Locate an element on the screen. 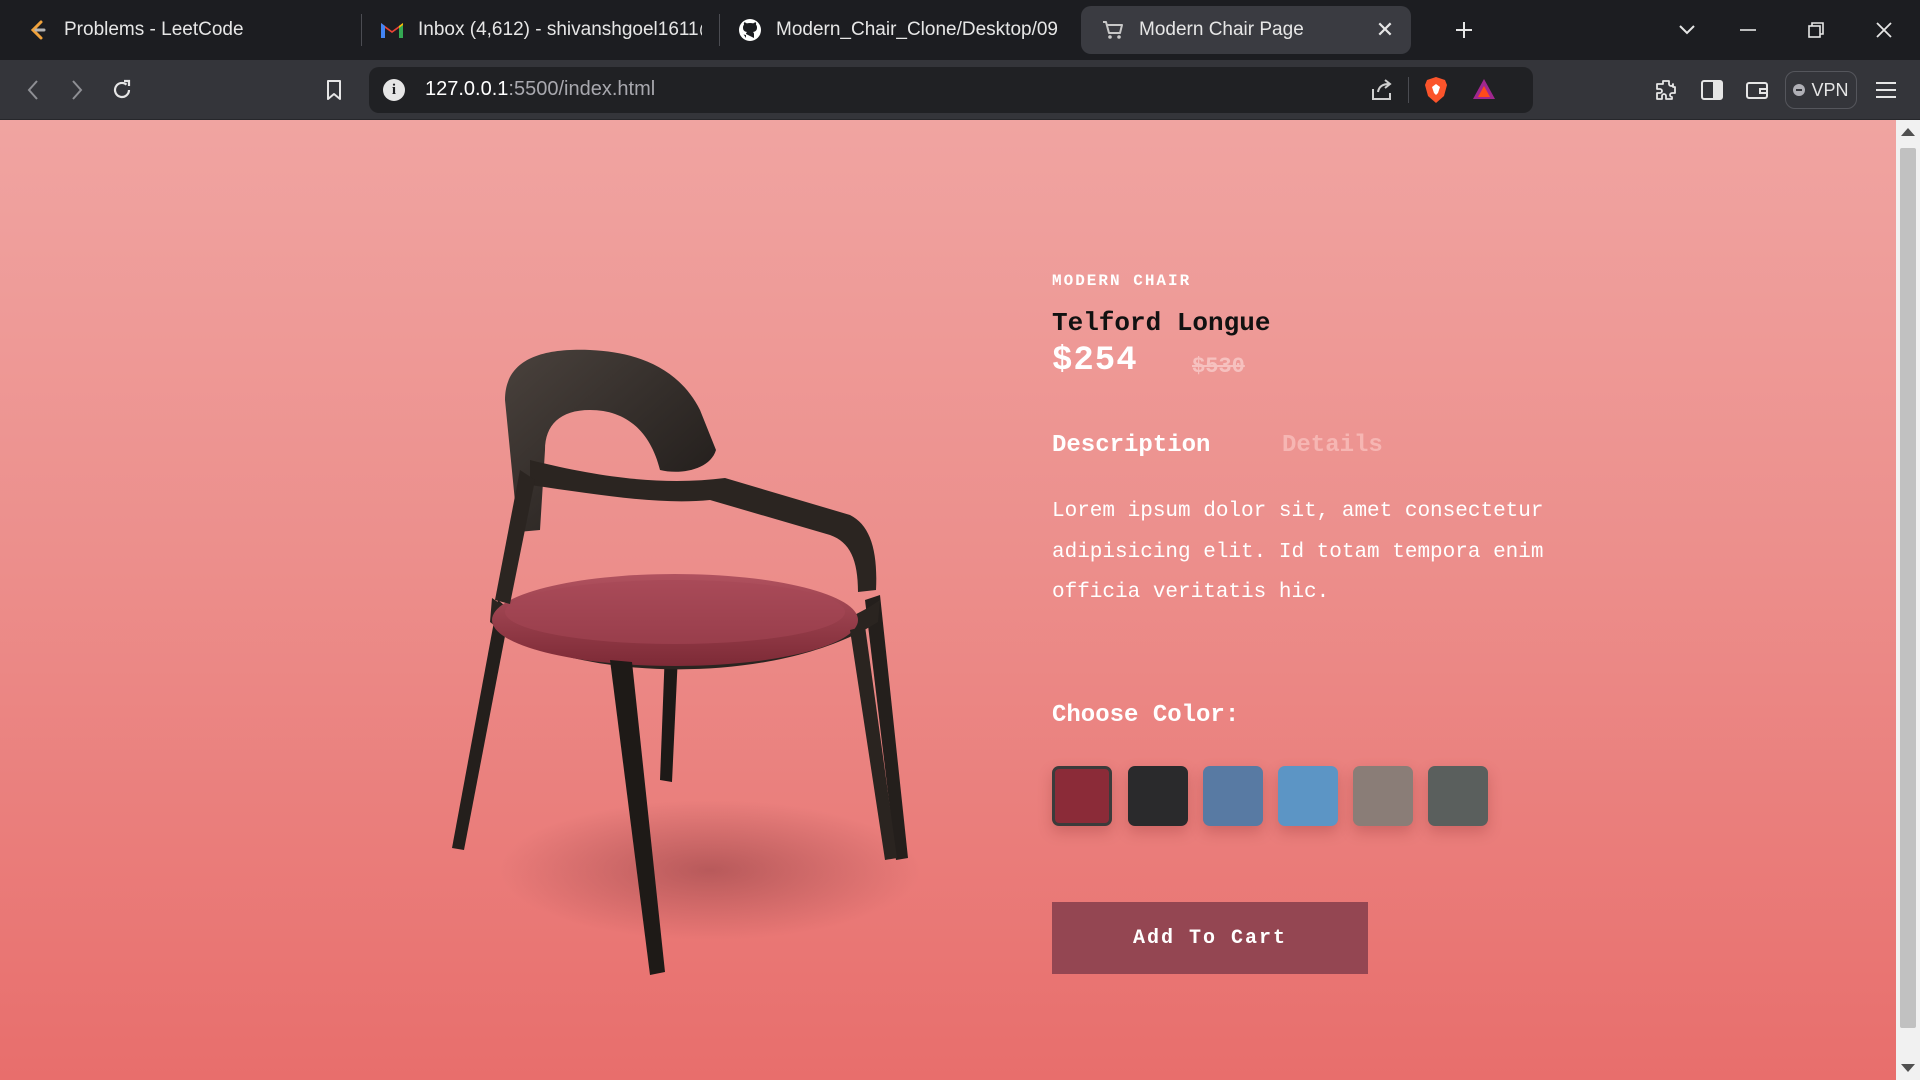 The width and height of the screenshot is (1920, 1080). restore-icon is located at coordinates (1816, 30).